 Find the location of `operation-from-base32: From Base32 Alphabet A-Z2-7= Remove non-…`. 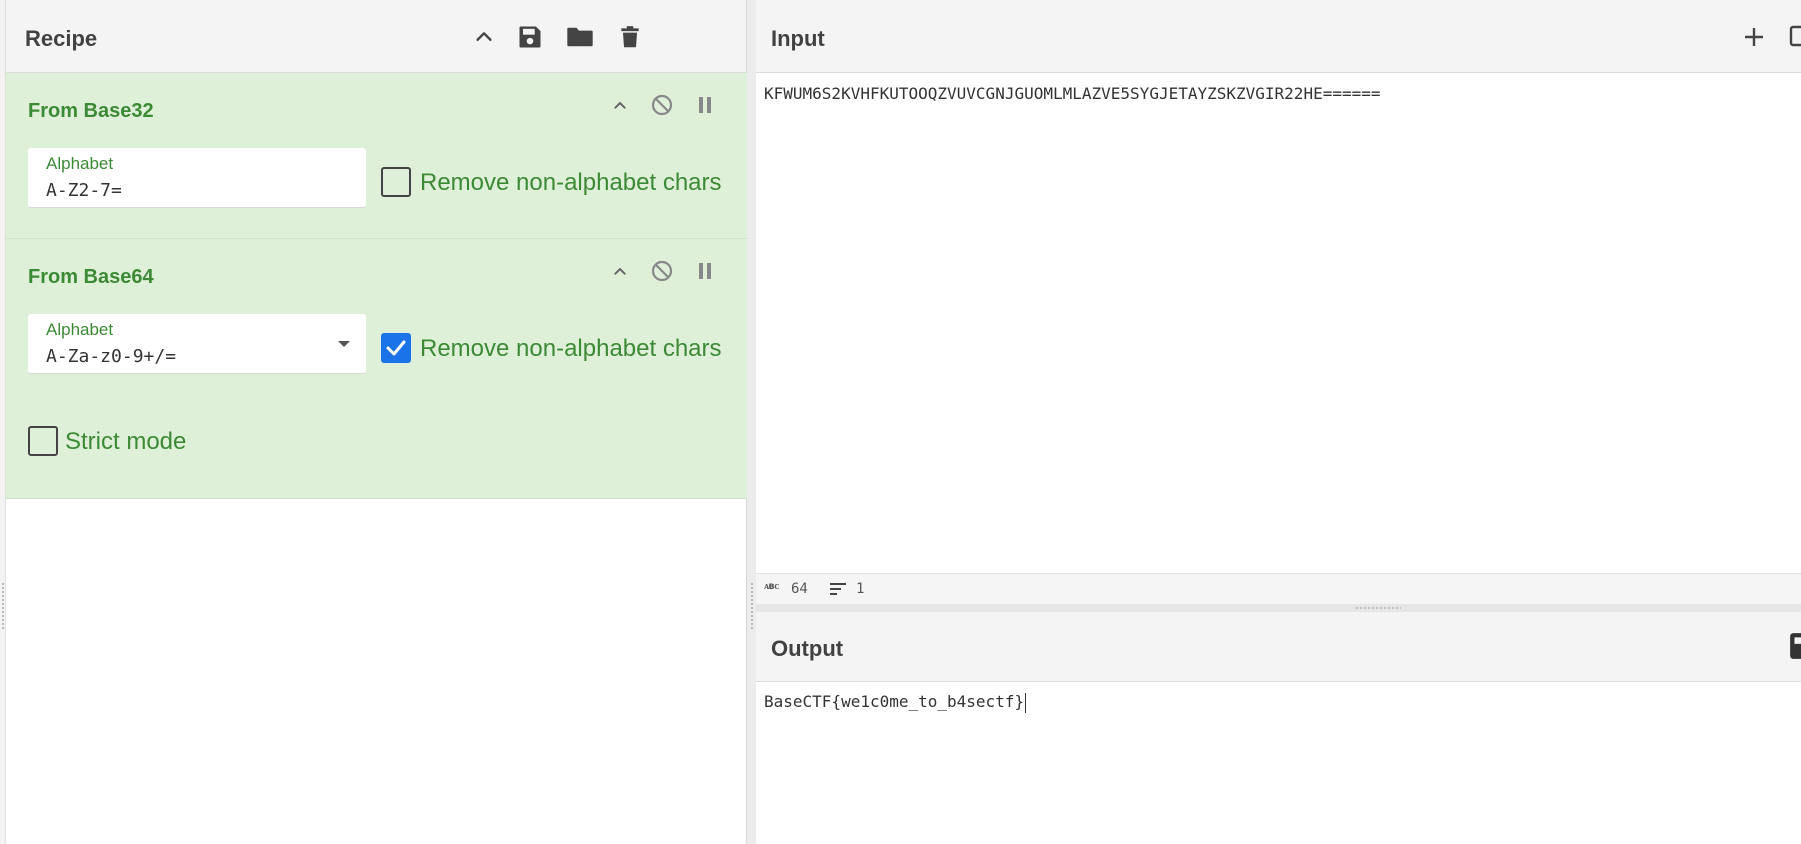

operation-from-base32: From Base32 Alphabet A-Z2-7= Remove non-… is located at coordinates (376, 156).